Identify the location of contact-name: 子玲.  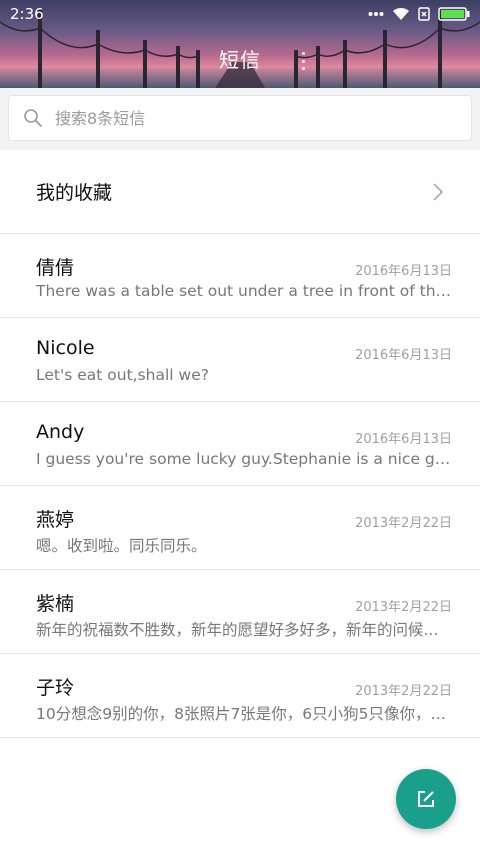
(55, 688).